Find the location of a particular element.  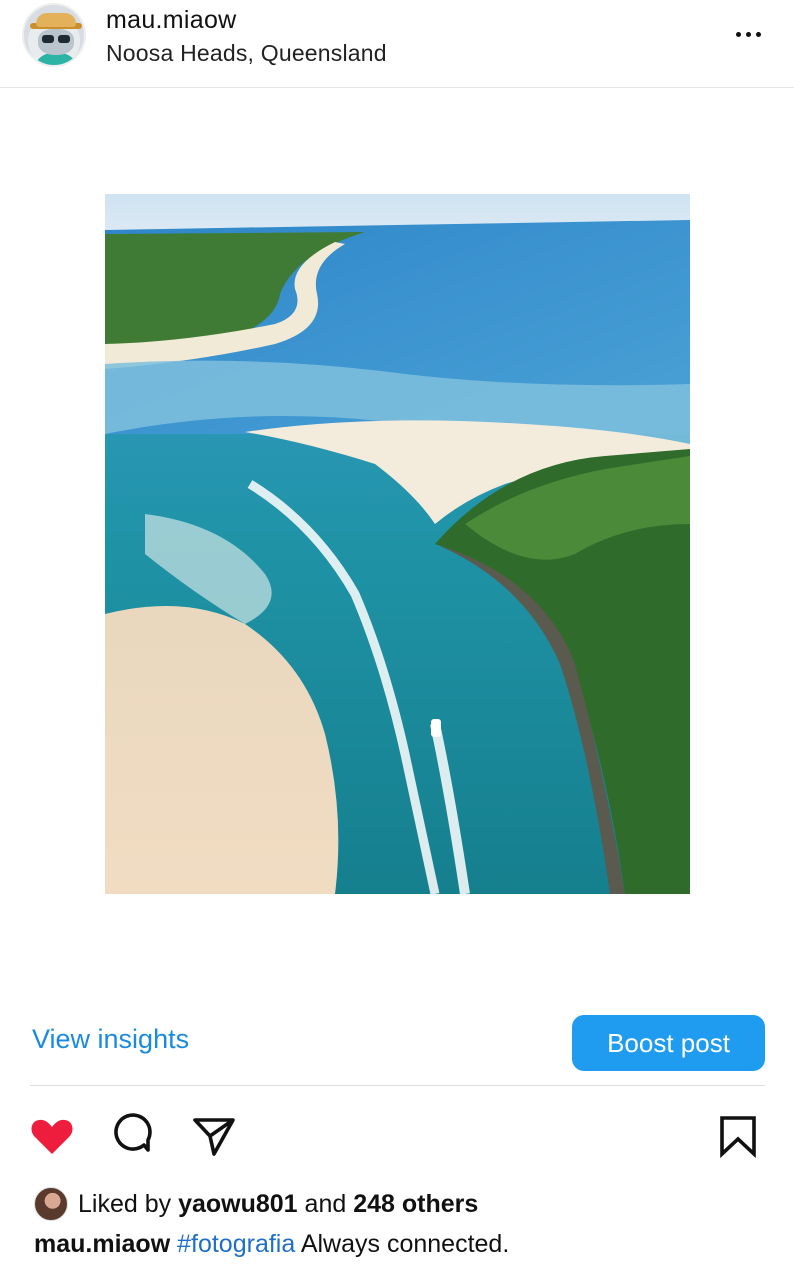

likes-joiner: and is located at coordinates (325, 1203).